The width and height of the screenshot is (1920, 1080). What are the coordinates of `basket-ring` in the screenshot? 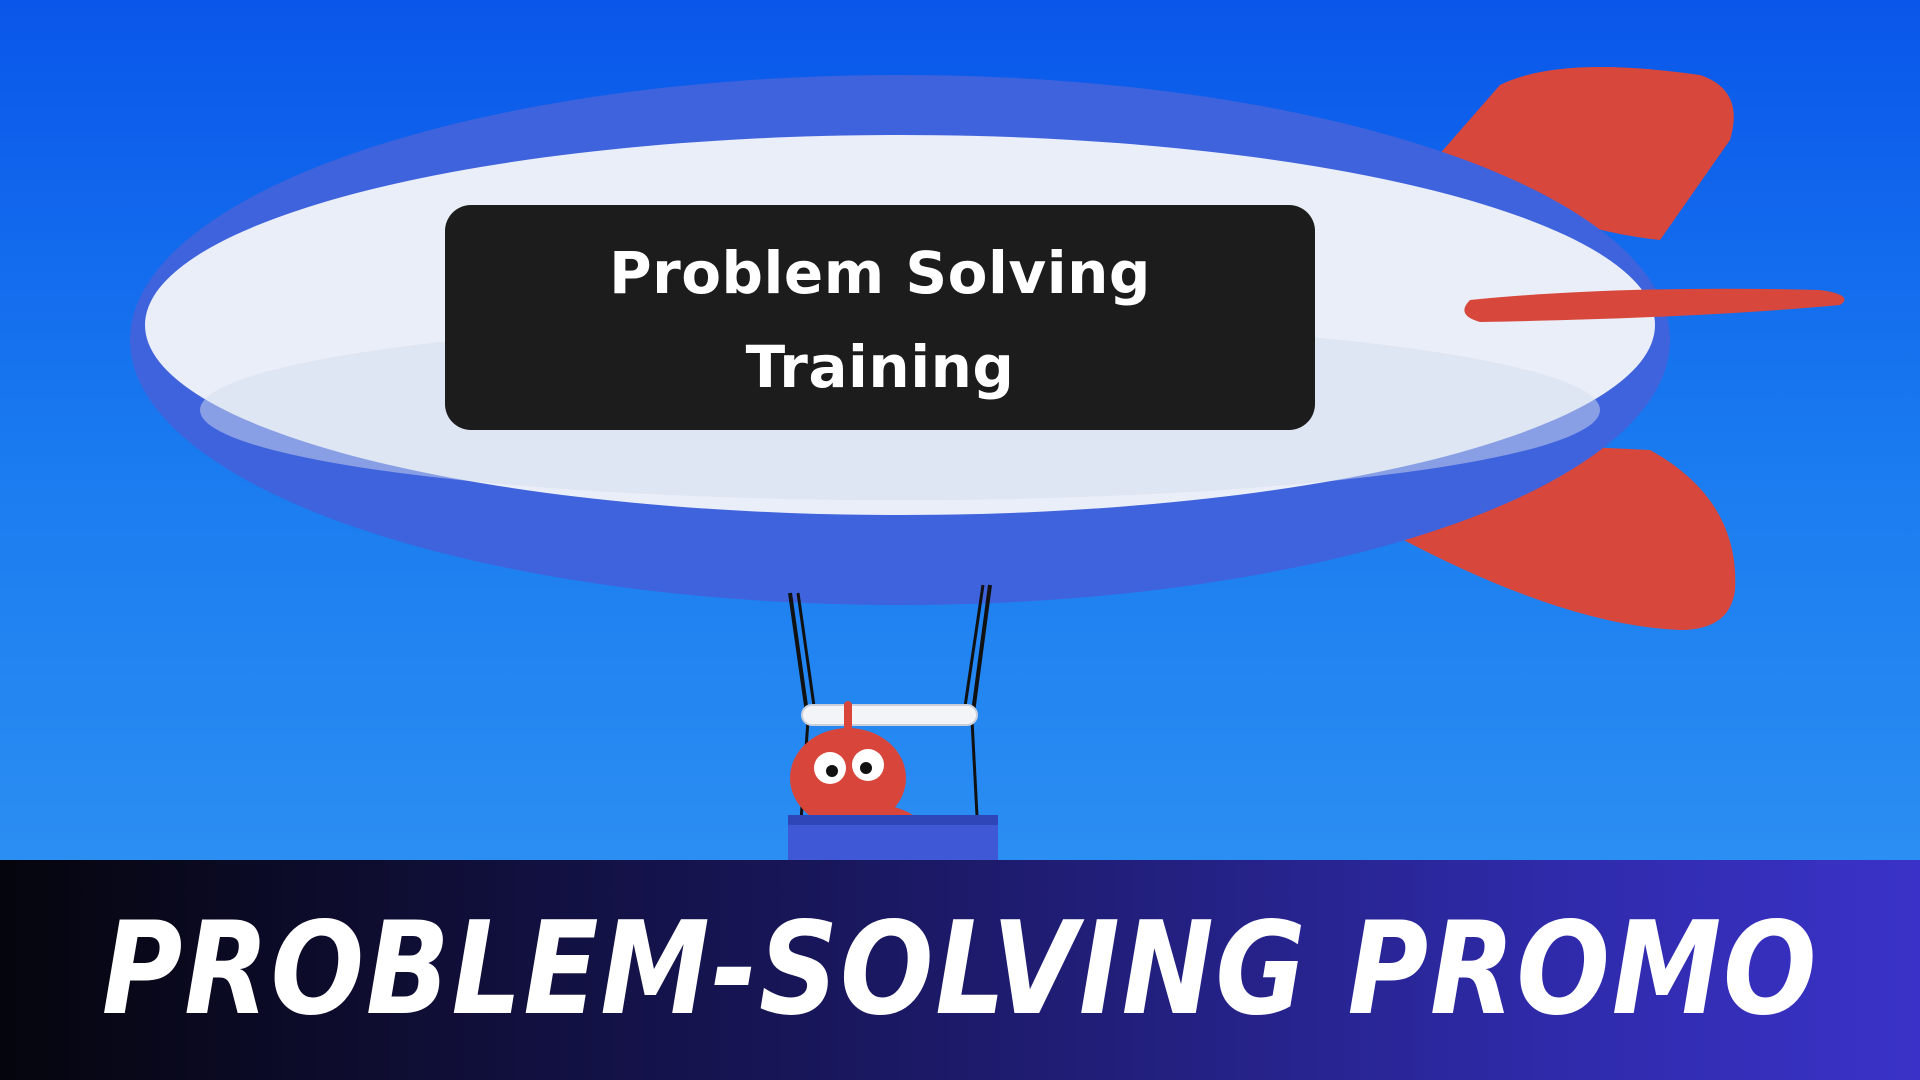 It's located at (889, 715).